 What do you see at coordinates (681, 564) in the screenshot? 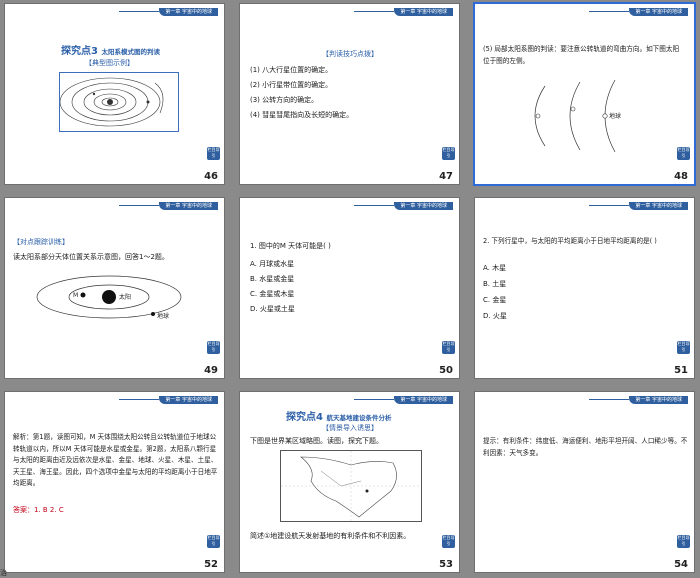
I see `slide-number: 54` at bounding box center [681, 564].